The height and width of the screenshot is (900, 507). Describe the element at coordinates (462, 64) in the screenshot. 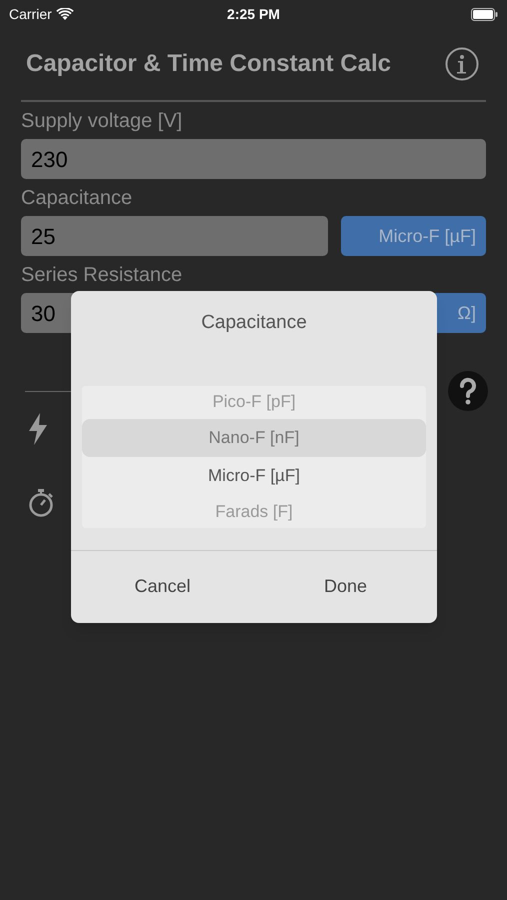

I see `info-icon` at that location.